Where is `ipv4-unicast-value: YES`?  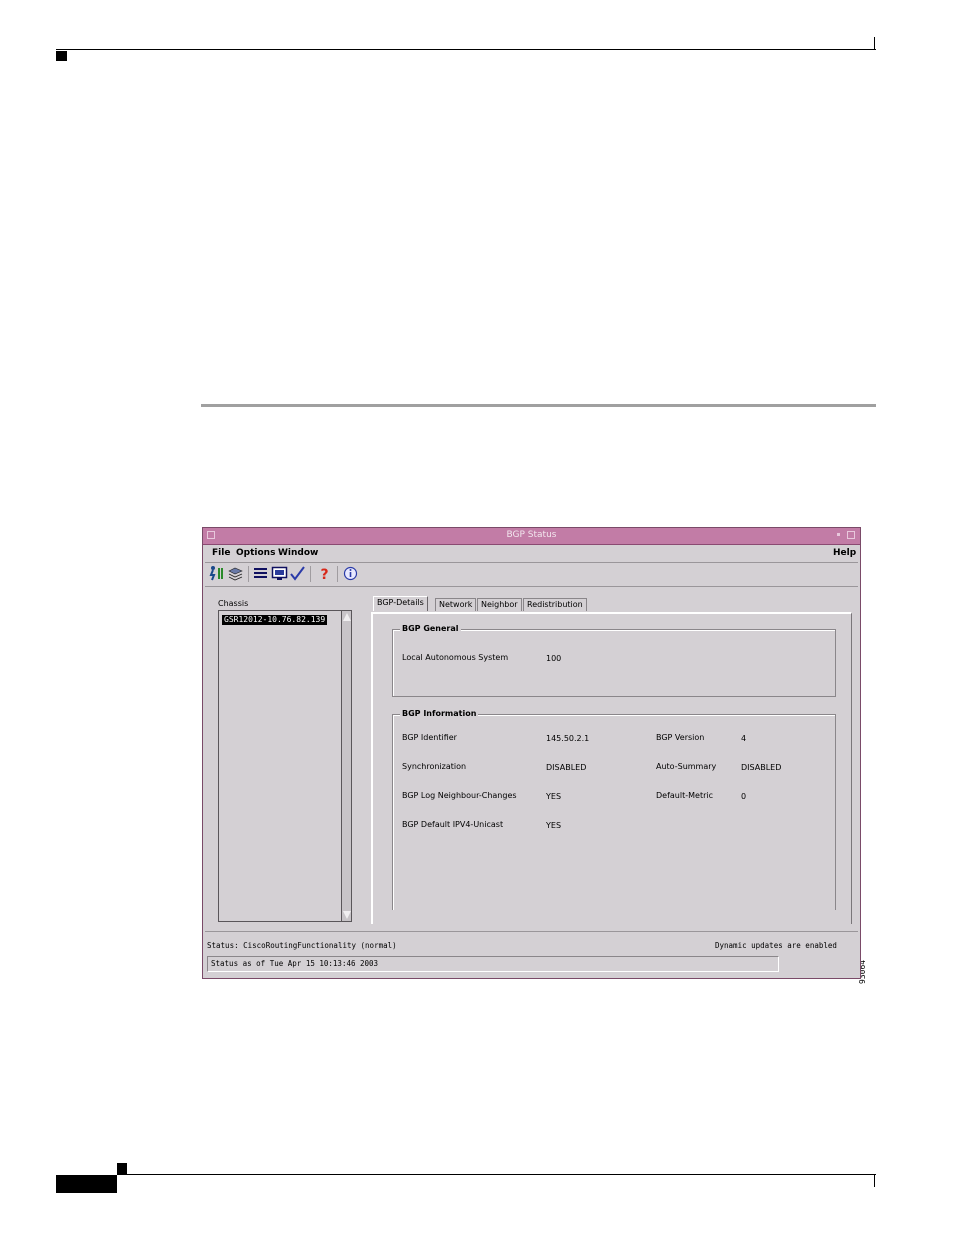
ipv4-unicast-value: YES is located at coordinates (554, 825).